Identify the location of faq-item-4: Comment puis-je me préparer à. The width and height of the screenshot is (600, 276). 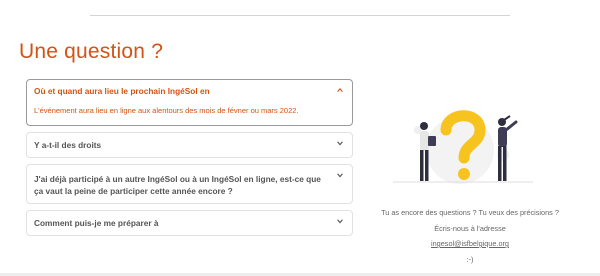
(189, 223).